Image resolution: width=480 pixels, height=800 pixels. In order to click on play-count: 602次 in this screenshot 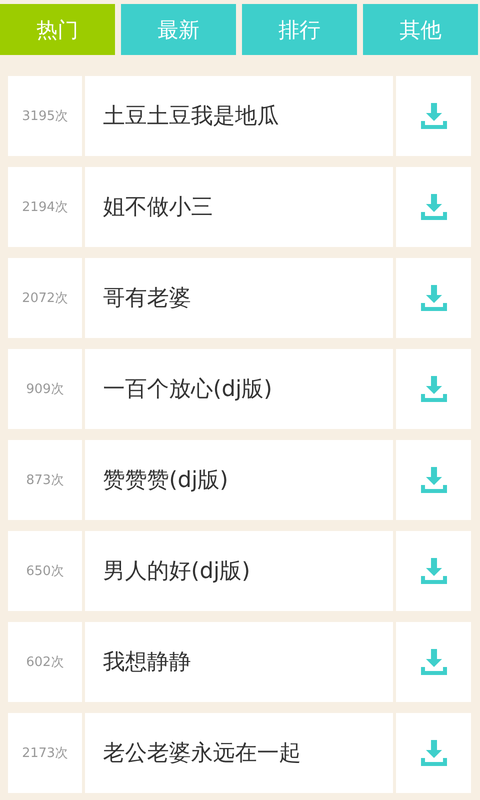, I will do `click(45, 662)`.